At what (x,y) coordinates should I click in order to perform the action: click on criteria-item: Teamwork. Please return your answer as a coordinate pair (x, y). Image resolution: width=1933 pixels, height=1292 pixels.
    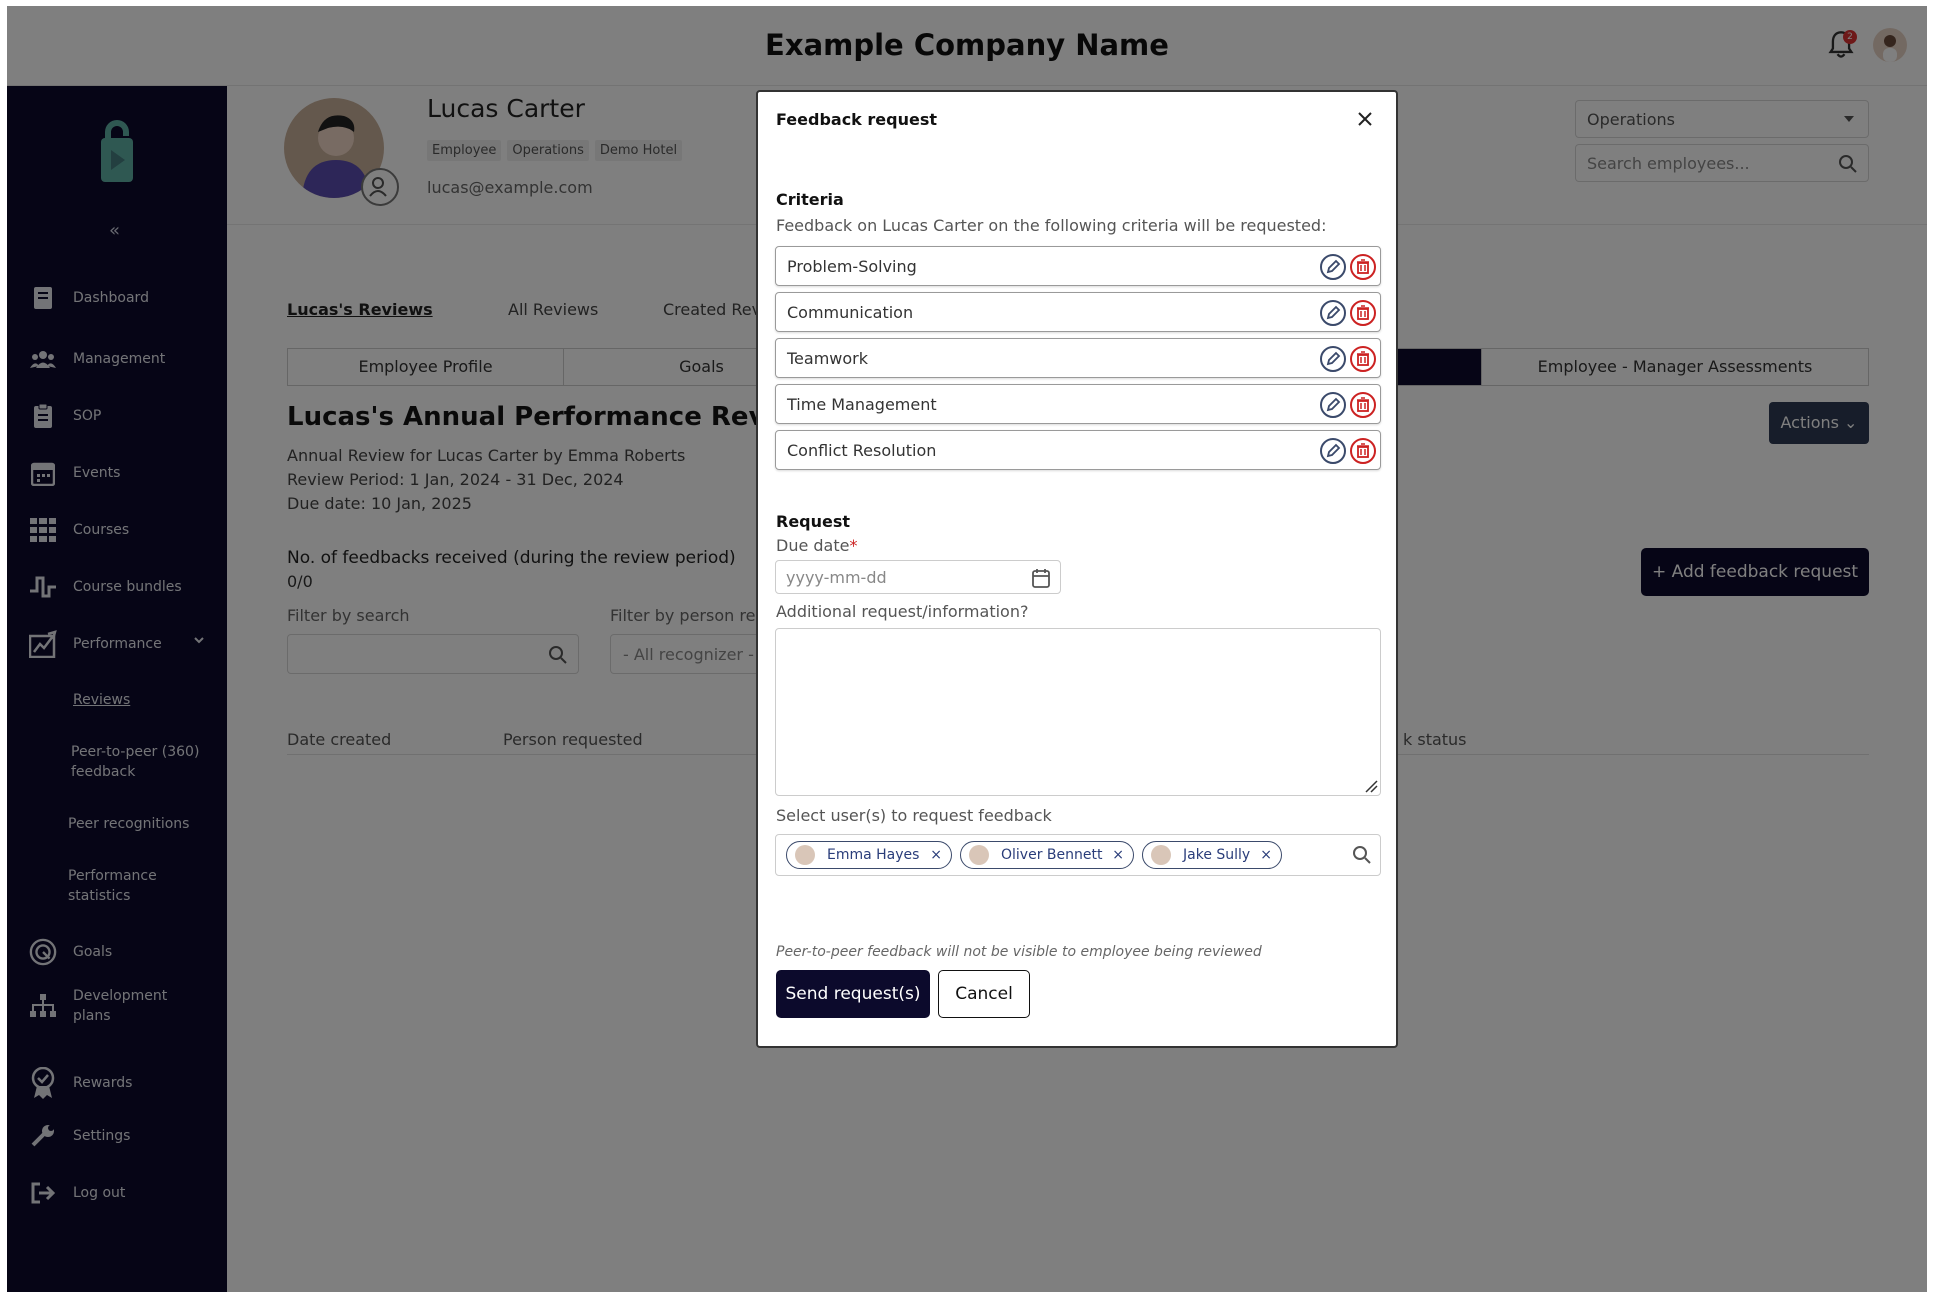
    Looking at the image, I should click on (1078, 358).